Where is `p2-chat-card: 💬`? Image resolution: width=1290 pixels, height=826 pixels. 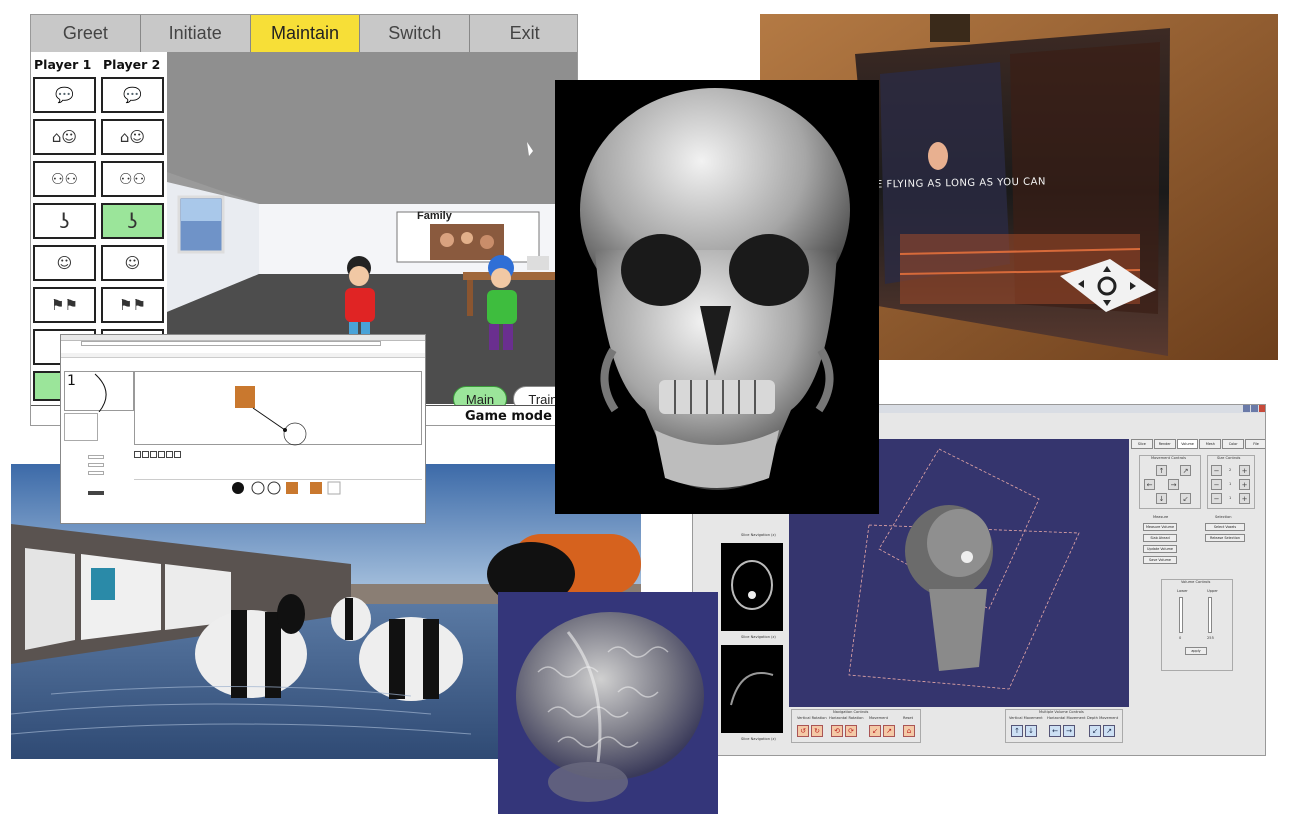 p2-chat-card: 💬 is located at coordinates (132, 95).